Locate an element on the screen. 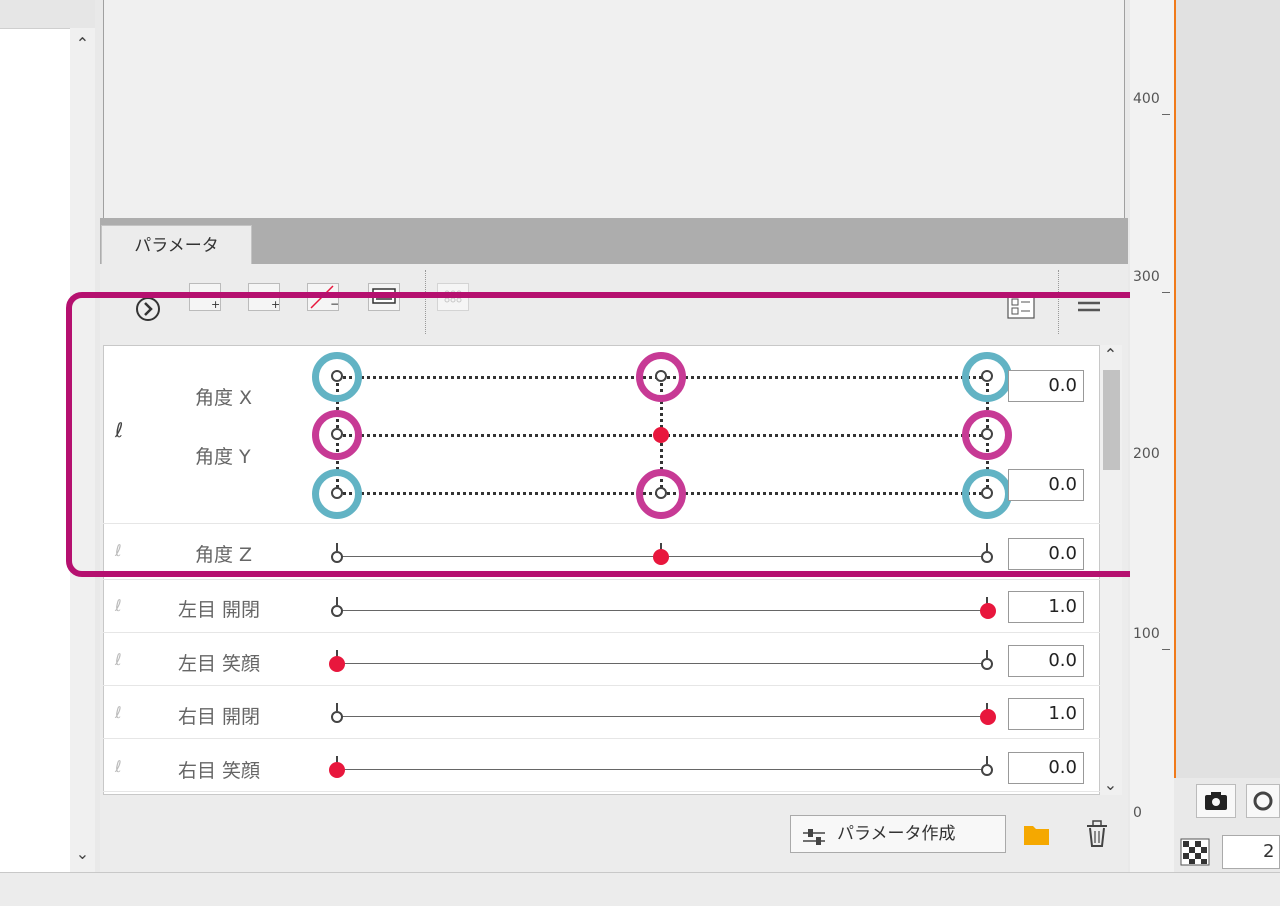  tab-parameters: パラメータ is located at coordinates (176, 245).